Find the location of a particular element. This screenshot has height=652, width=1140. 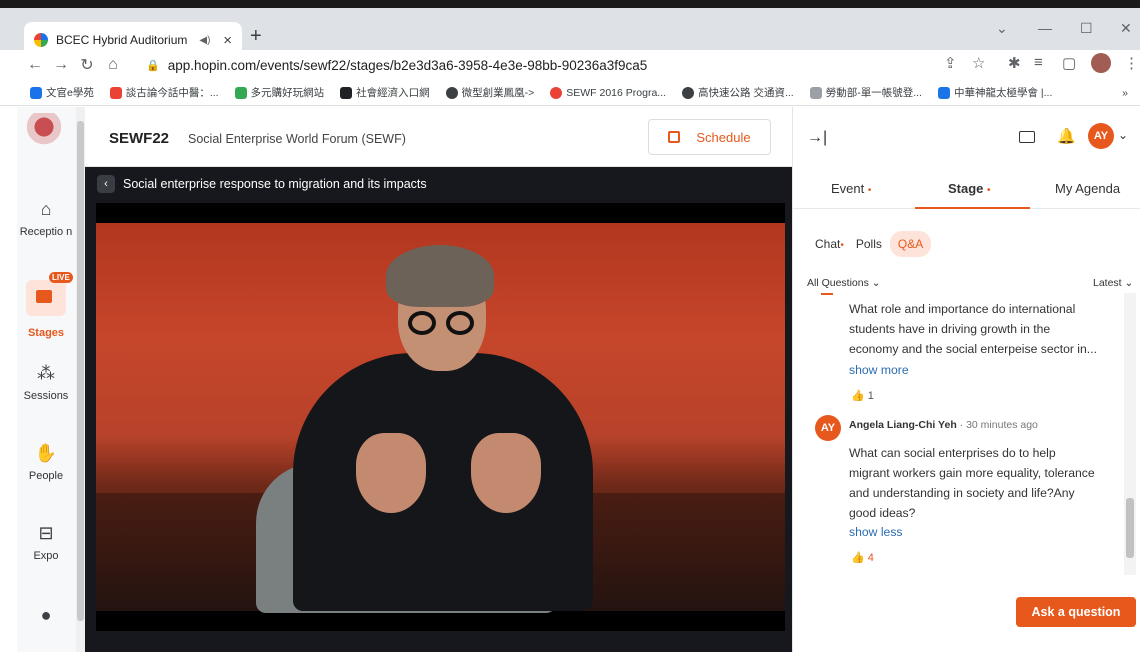

sidebar-item-stages: Stages is located at coordinates (46, 333).